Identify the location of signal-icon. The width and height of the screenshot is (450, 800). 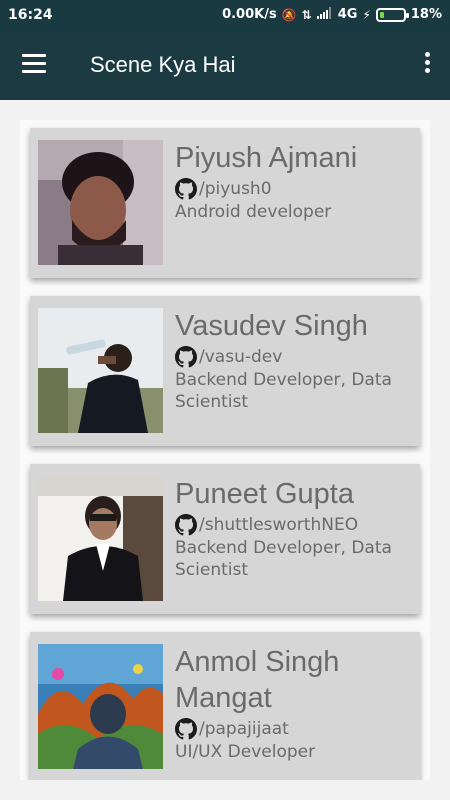
(324, 14).